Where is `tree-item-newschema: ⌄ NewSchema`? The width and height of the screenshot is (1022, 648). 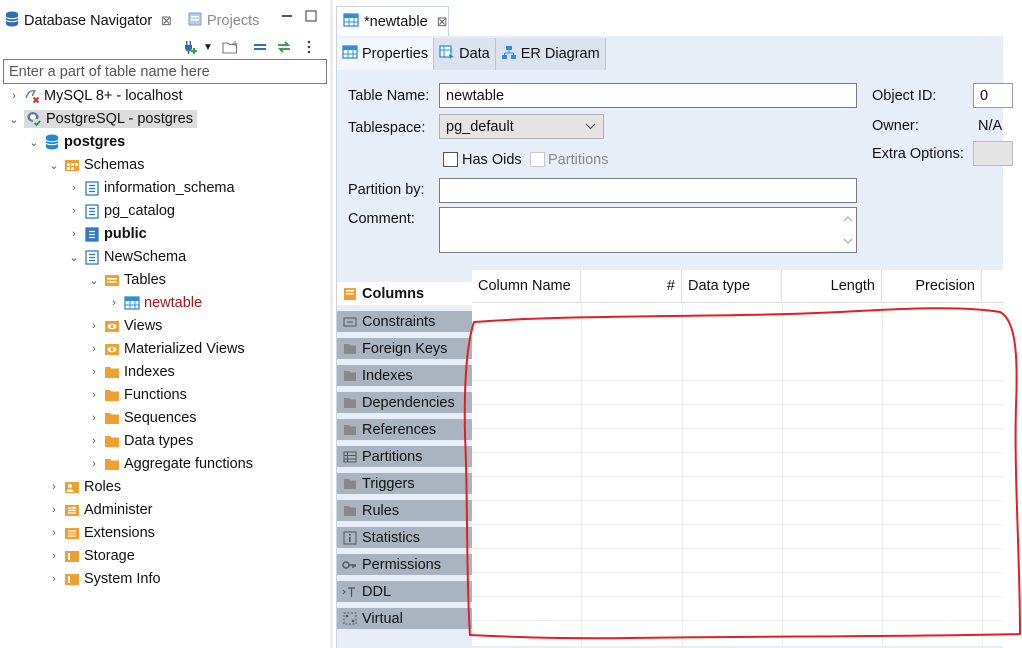
tree-item-newschema: ⌄ NewSchema is located at coordinates (126, 257).